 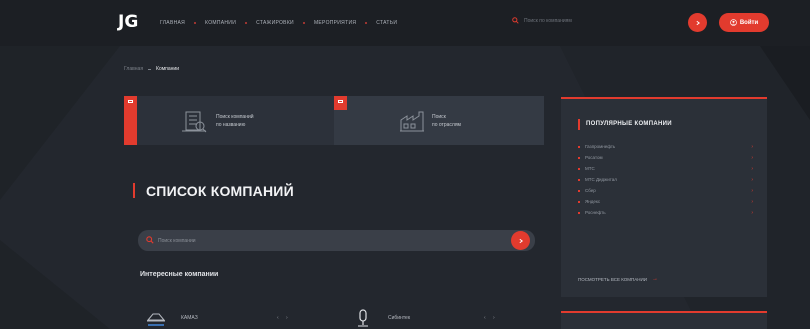 I want to click on header-search-placeholder: Поиск по компаниям, so click(x=548, y=20).